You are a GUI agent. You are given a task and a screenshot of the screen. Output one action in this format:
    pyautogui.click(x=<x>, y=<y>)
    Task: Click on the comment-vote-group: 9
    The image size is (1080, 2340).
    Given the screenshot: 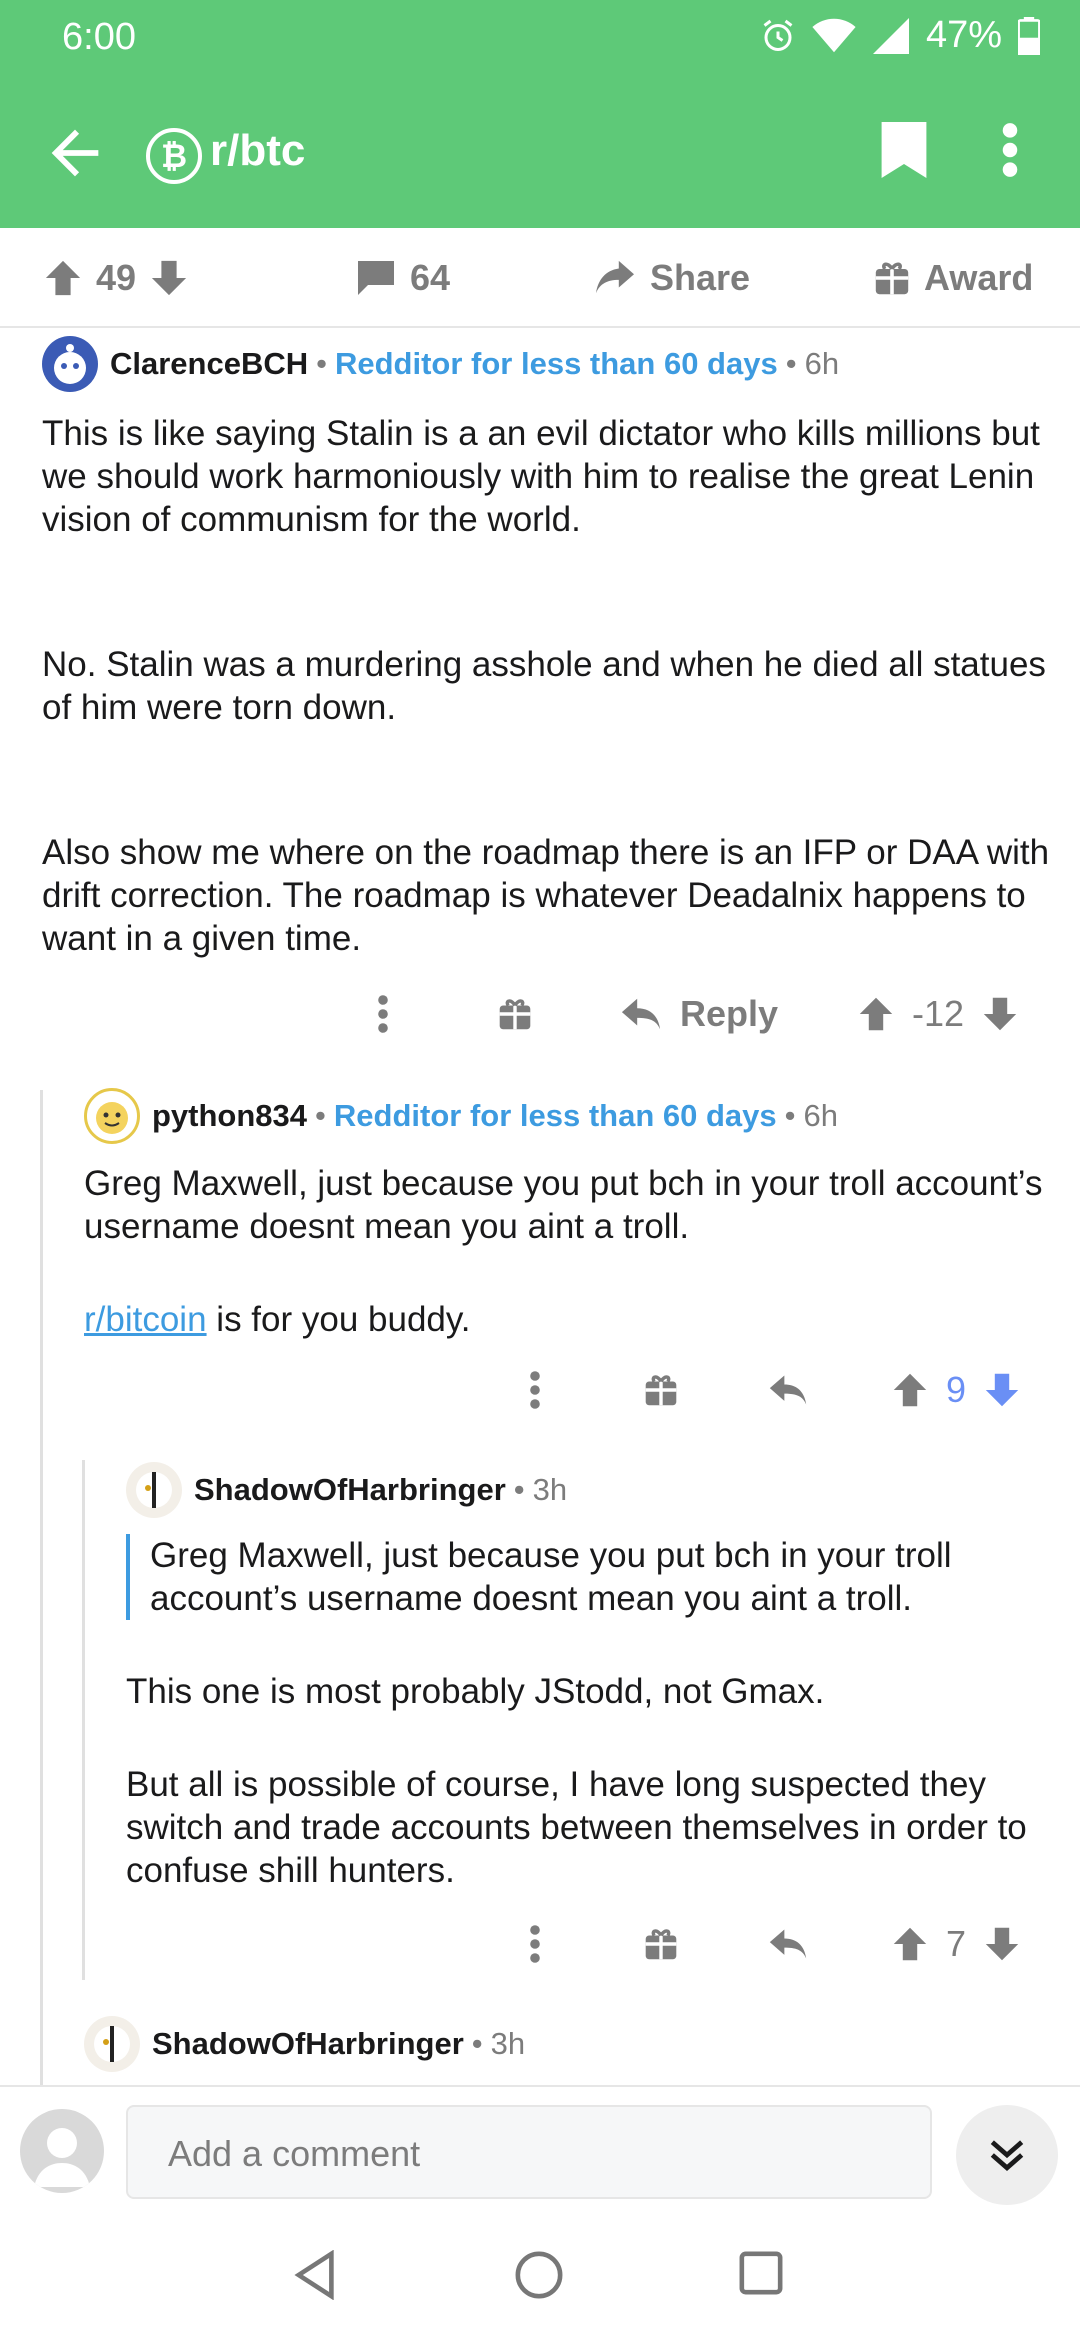 What is the action you would take?
    pyautogui.click(x=956, y=1390)
    